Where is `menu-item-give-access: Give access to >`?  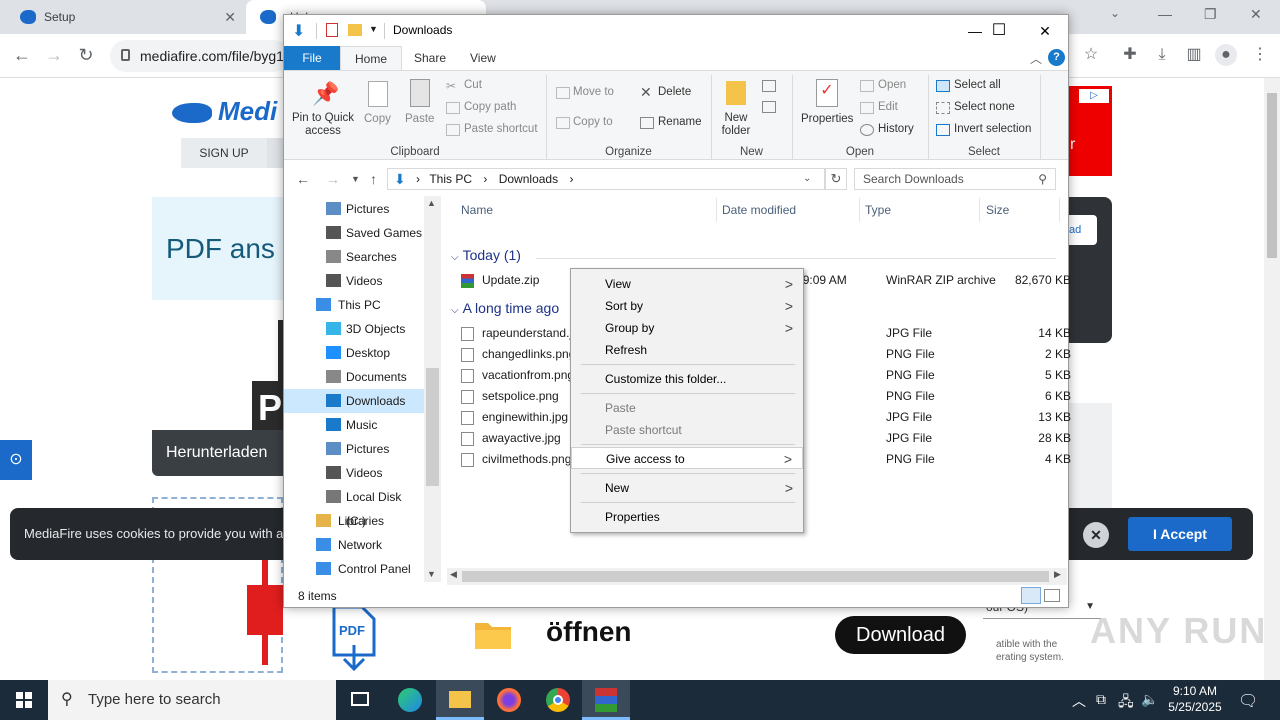 menu-item-give-access: Give access to > is located at coordinates (687, 458).